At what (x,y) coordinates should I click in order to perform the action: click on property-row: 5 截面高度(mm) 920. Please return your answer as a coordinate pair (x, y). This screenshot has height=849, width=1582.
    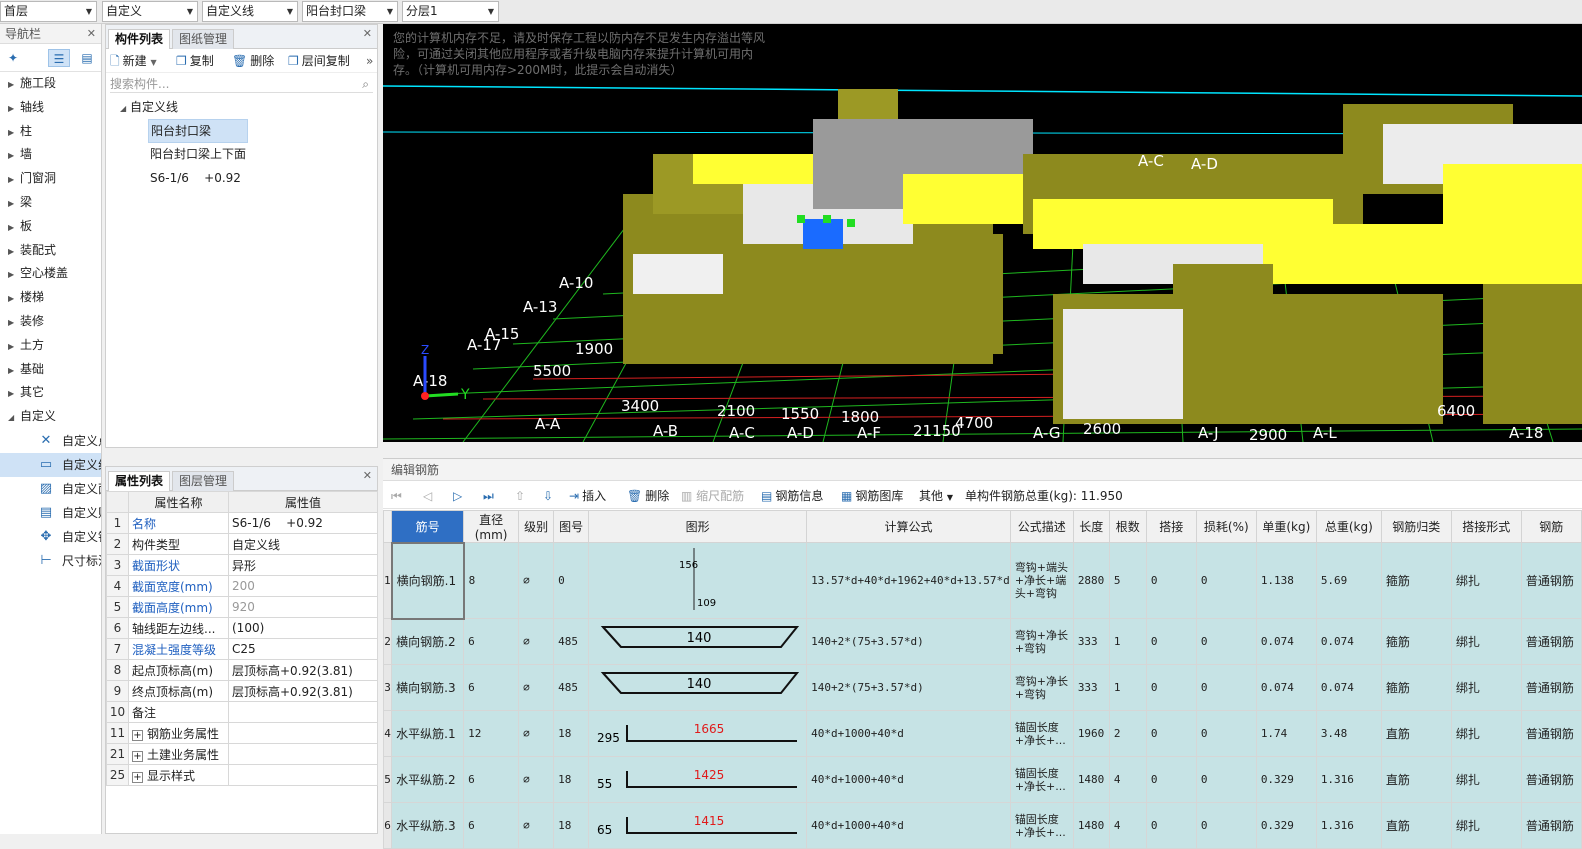
    Looking at the image, I should click on (242, 607).